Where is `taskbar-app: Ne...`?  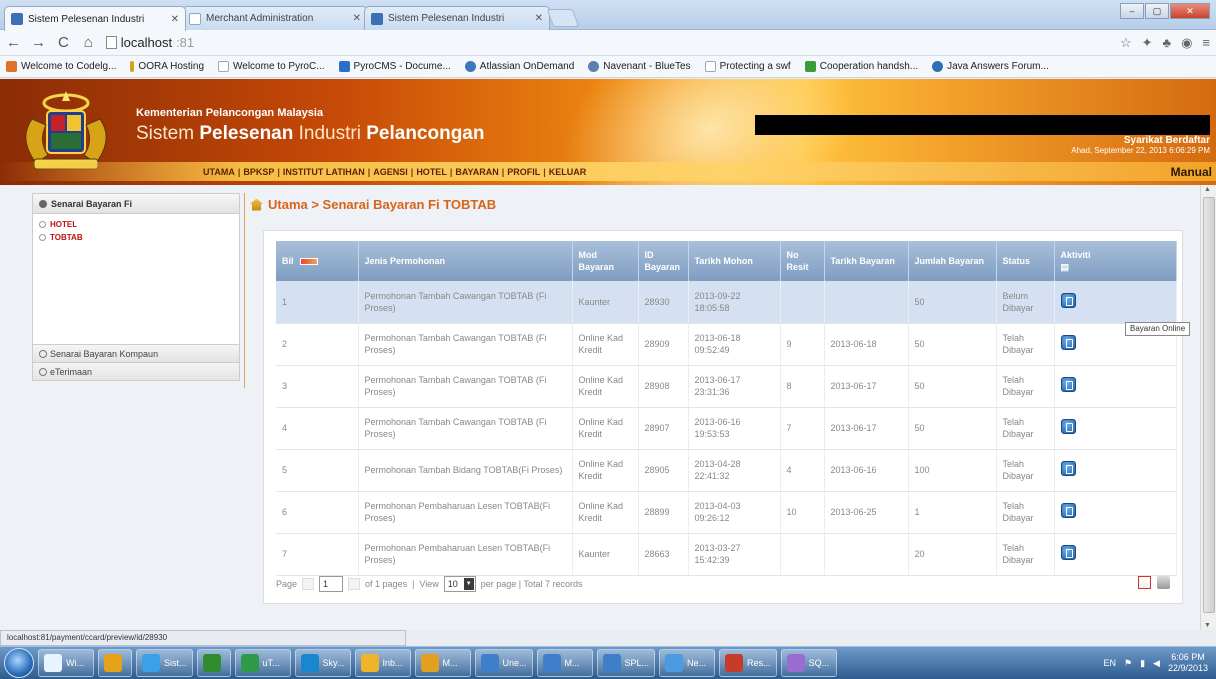
taskbar-app: Ne... is located at coordinates (687, 663).